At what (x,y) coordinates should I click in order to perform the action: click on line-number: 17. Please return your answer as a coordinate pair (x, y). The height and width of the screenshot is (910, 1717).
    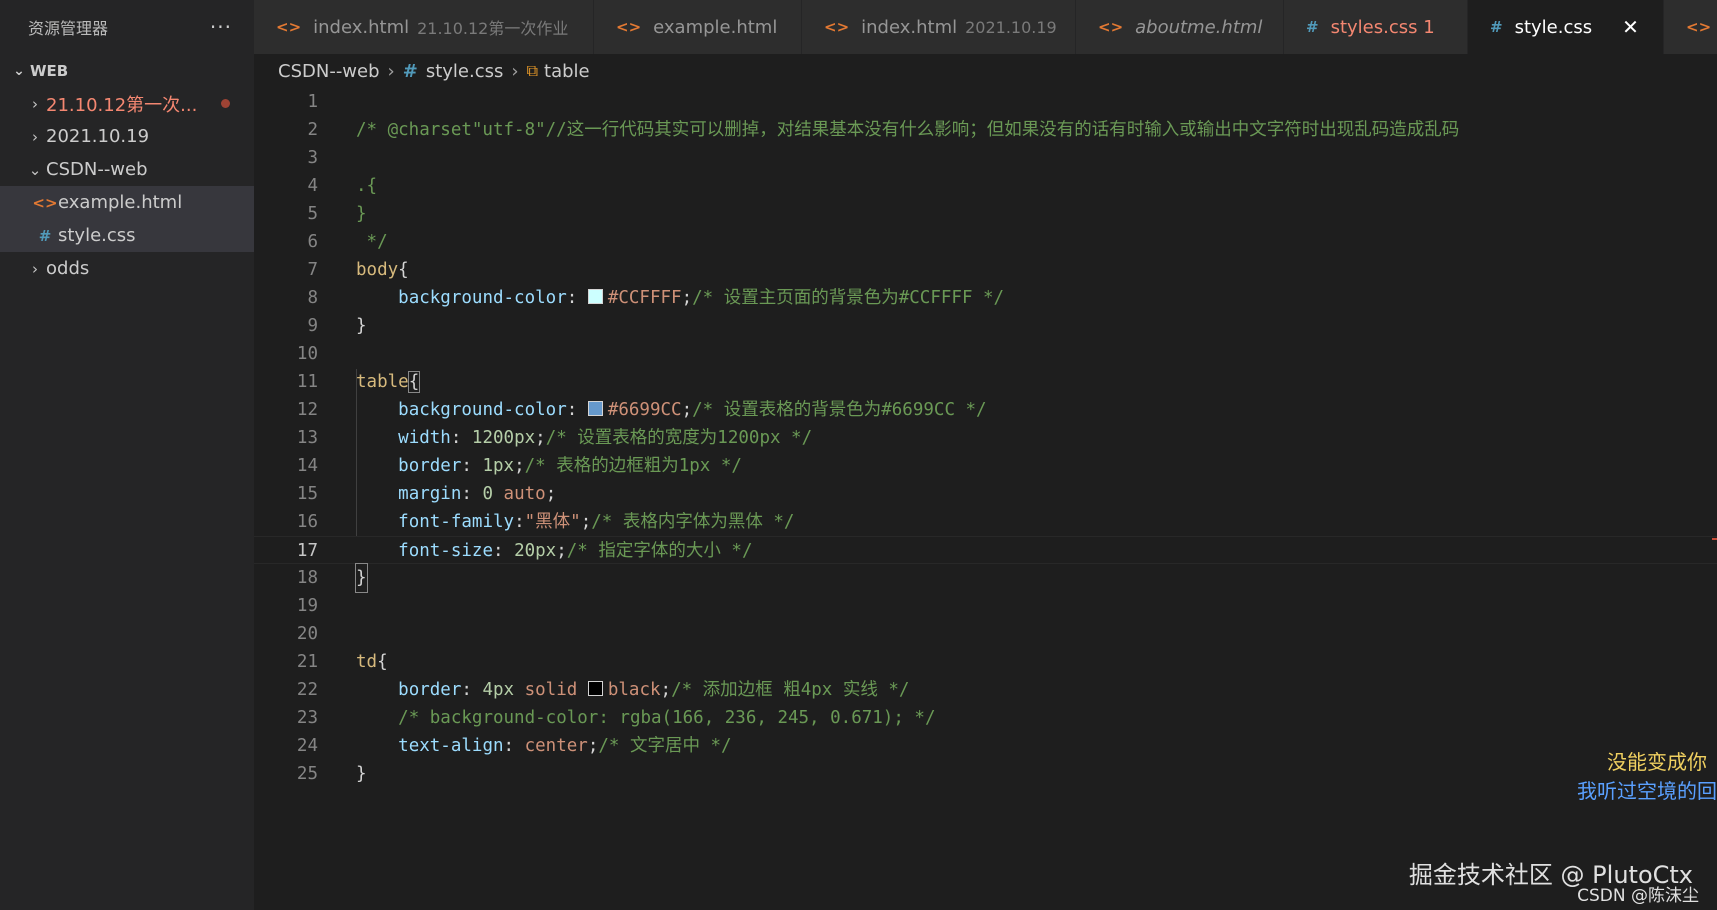
    Looking at the image, I should click on (307, 551).